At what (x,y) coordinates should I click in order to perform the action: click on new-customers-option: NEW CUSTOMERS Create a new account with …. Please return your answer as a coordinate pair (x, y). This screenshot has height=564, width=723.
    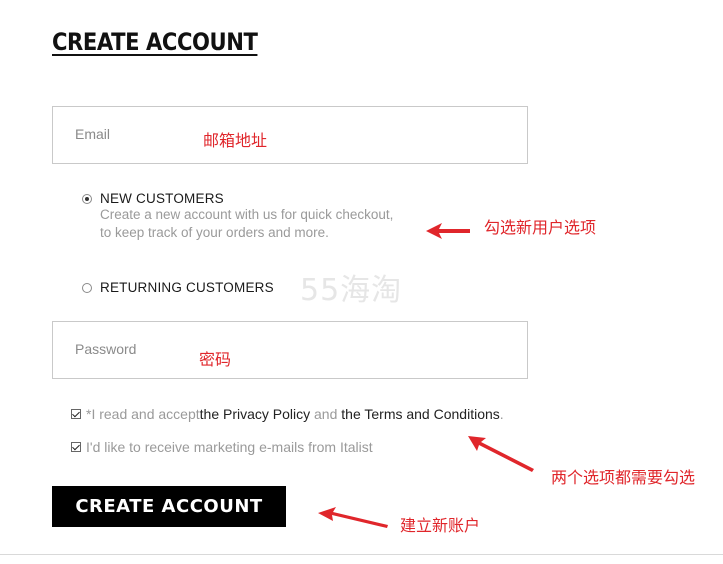
    Looking at the image, I should click on (237, 216).